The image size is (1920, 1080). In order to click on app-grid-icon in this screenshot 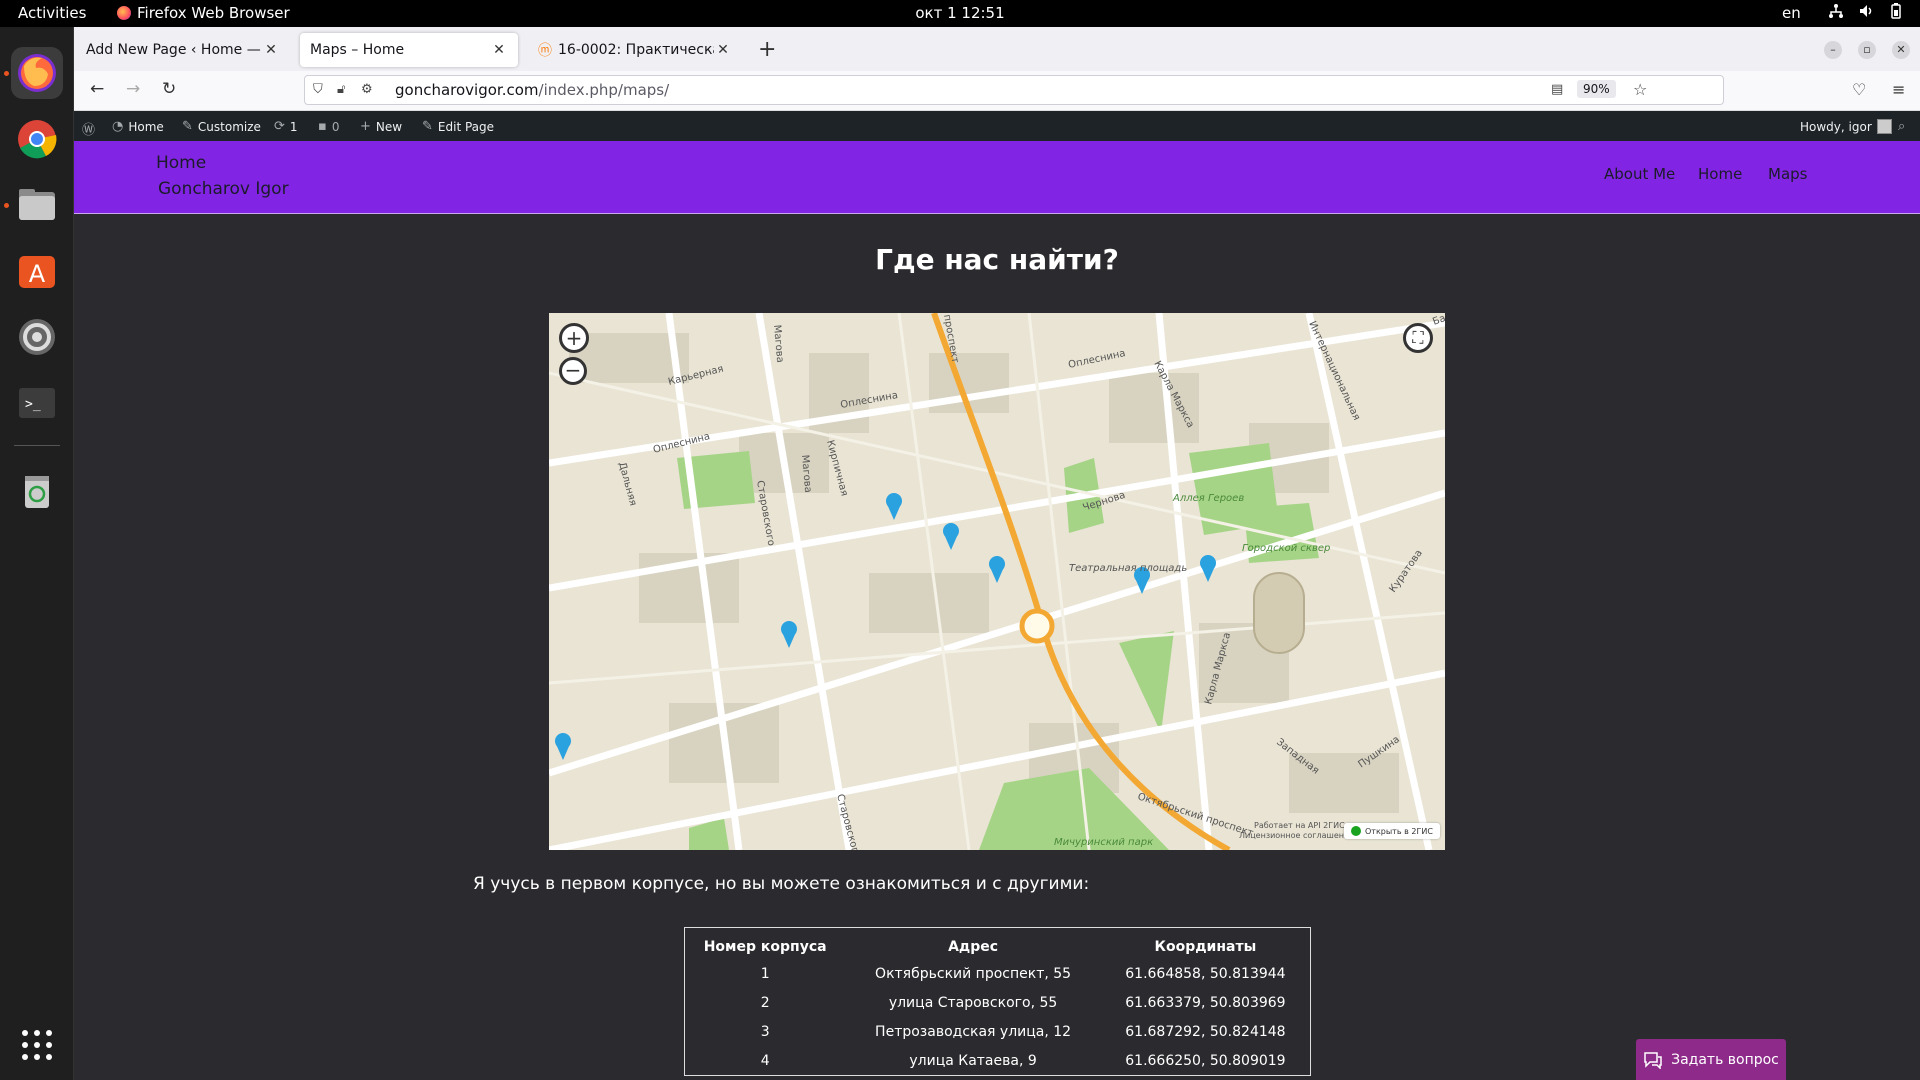, I will do `click(37, 1045)`.